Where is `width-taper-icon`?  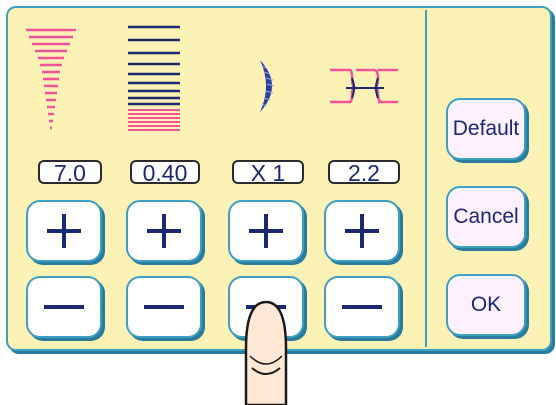 width-taper-icon is located at coordinates (51, 79).